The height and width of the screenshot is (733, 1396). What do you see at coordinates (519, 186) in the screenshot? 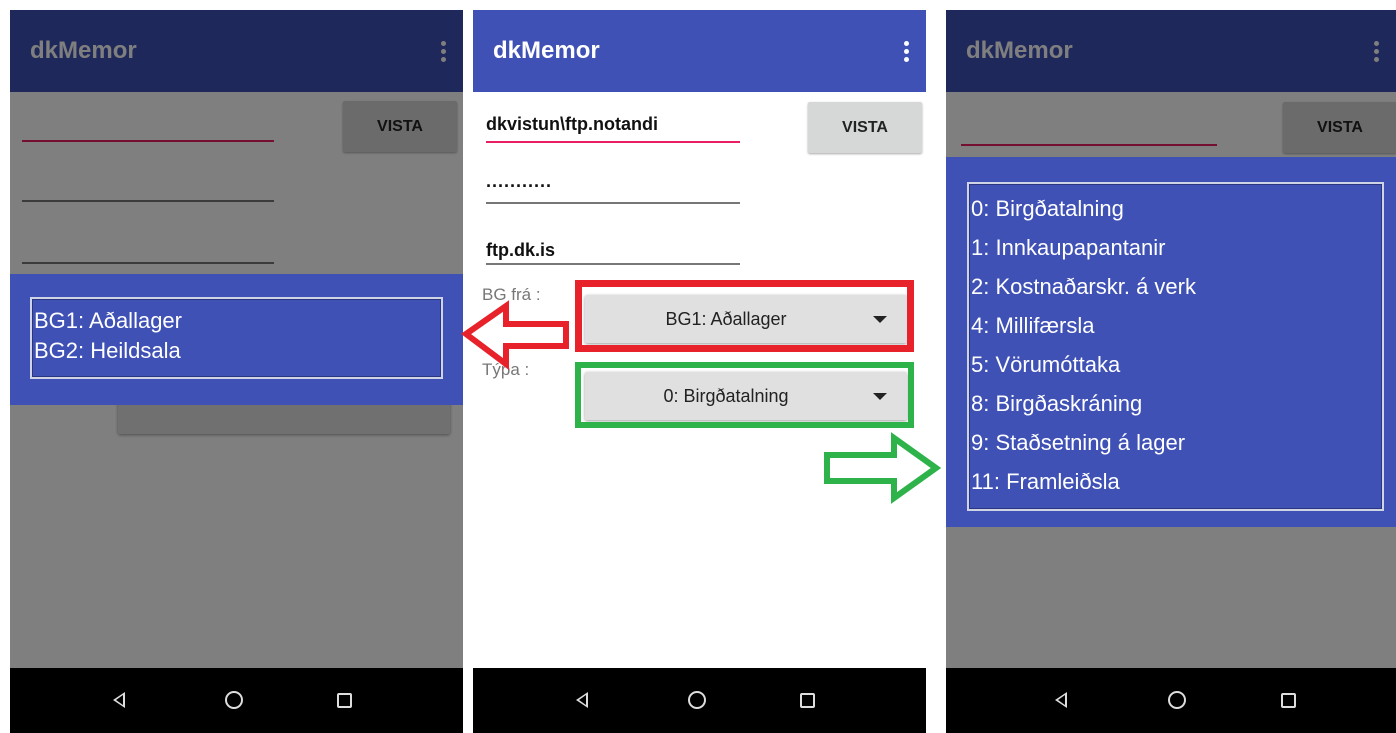
I see `password-input: ···········` at bounding box center [519, 186].